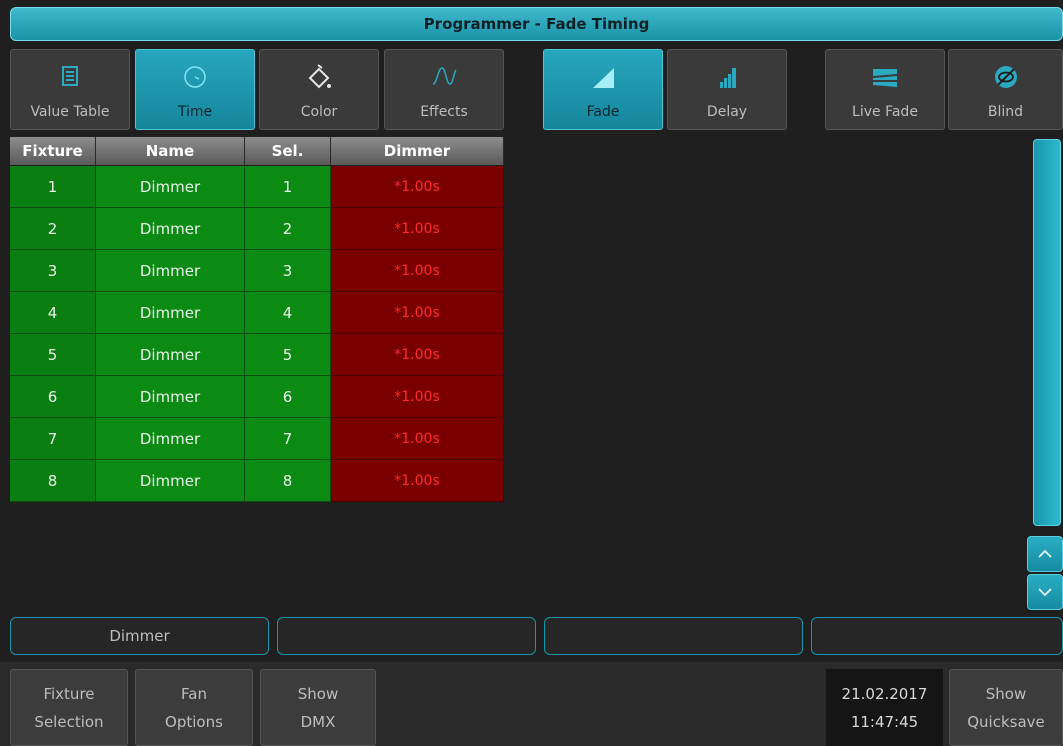 The image size is (1063, 746). I want to click on table-row: 6 Dimmer 6 *1.00s, so click(257, 397).